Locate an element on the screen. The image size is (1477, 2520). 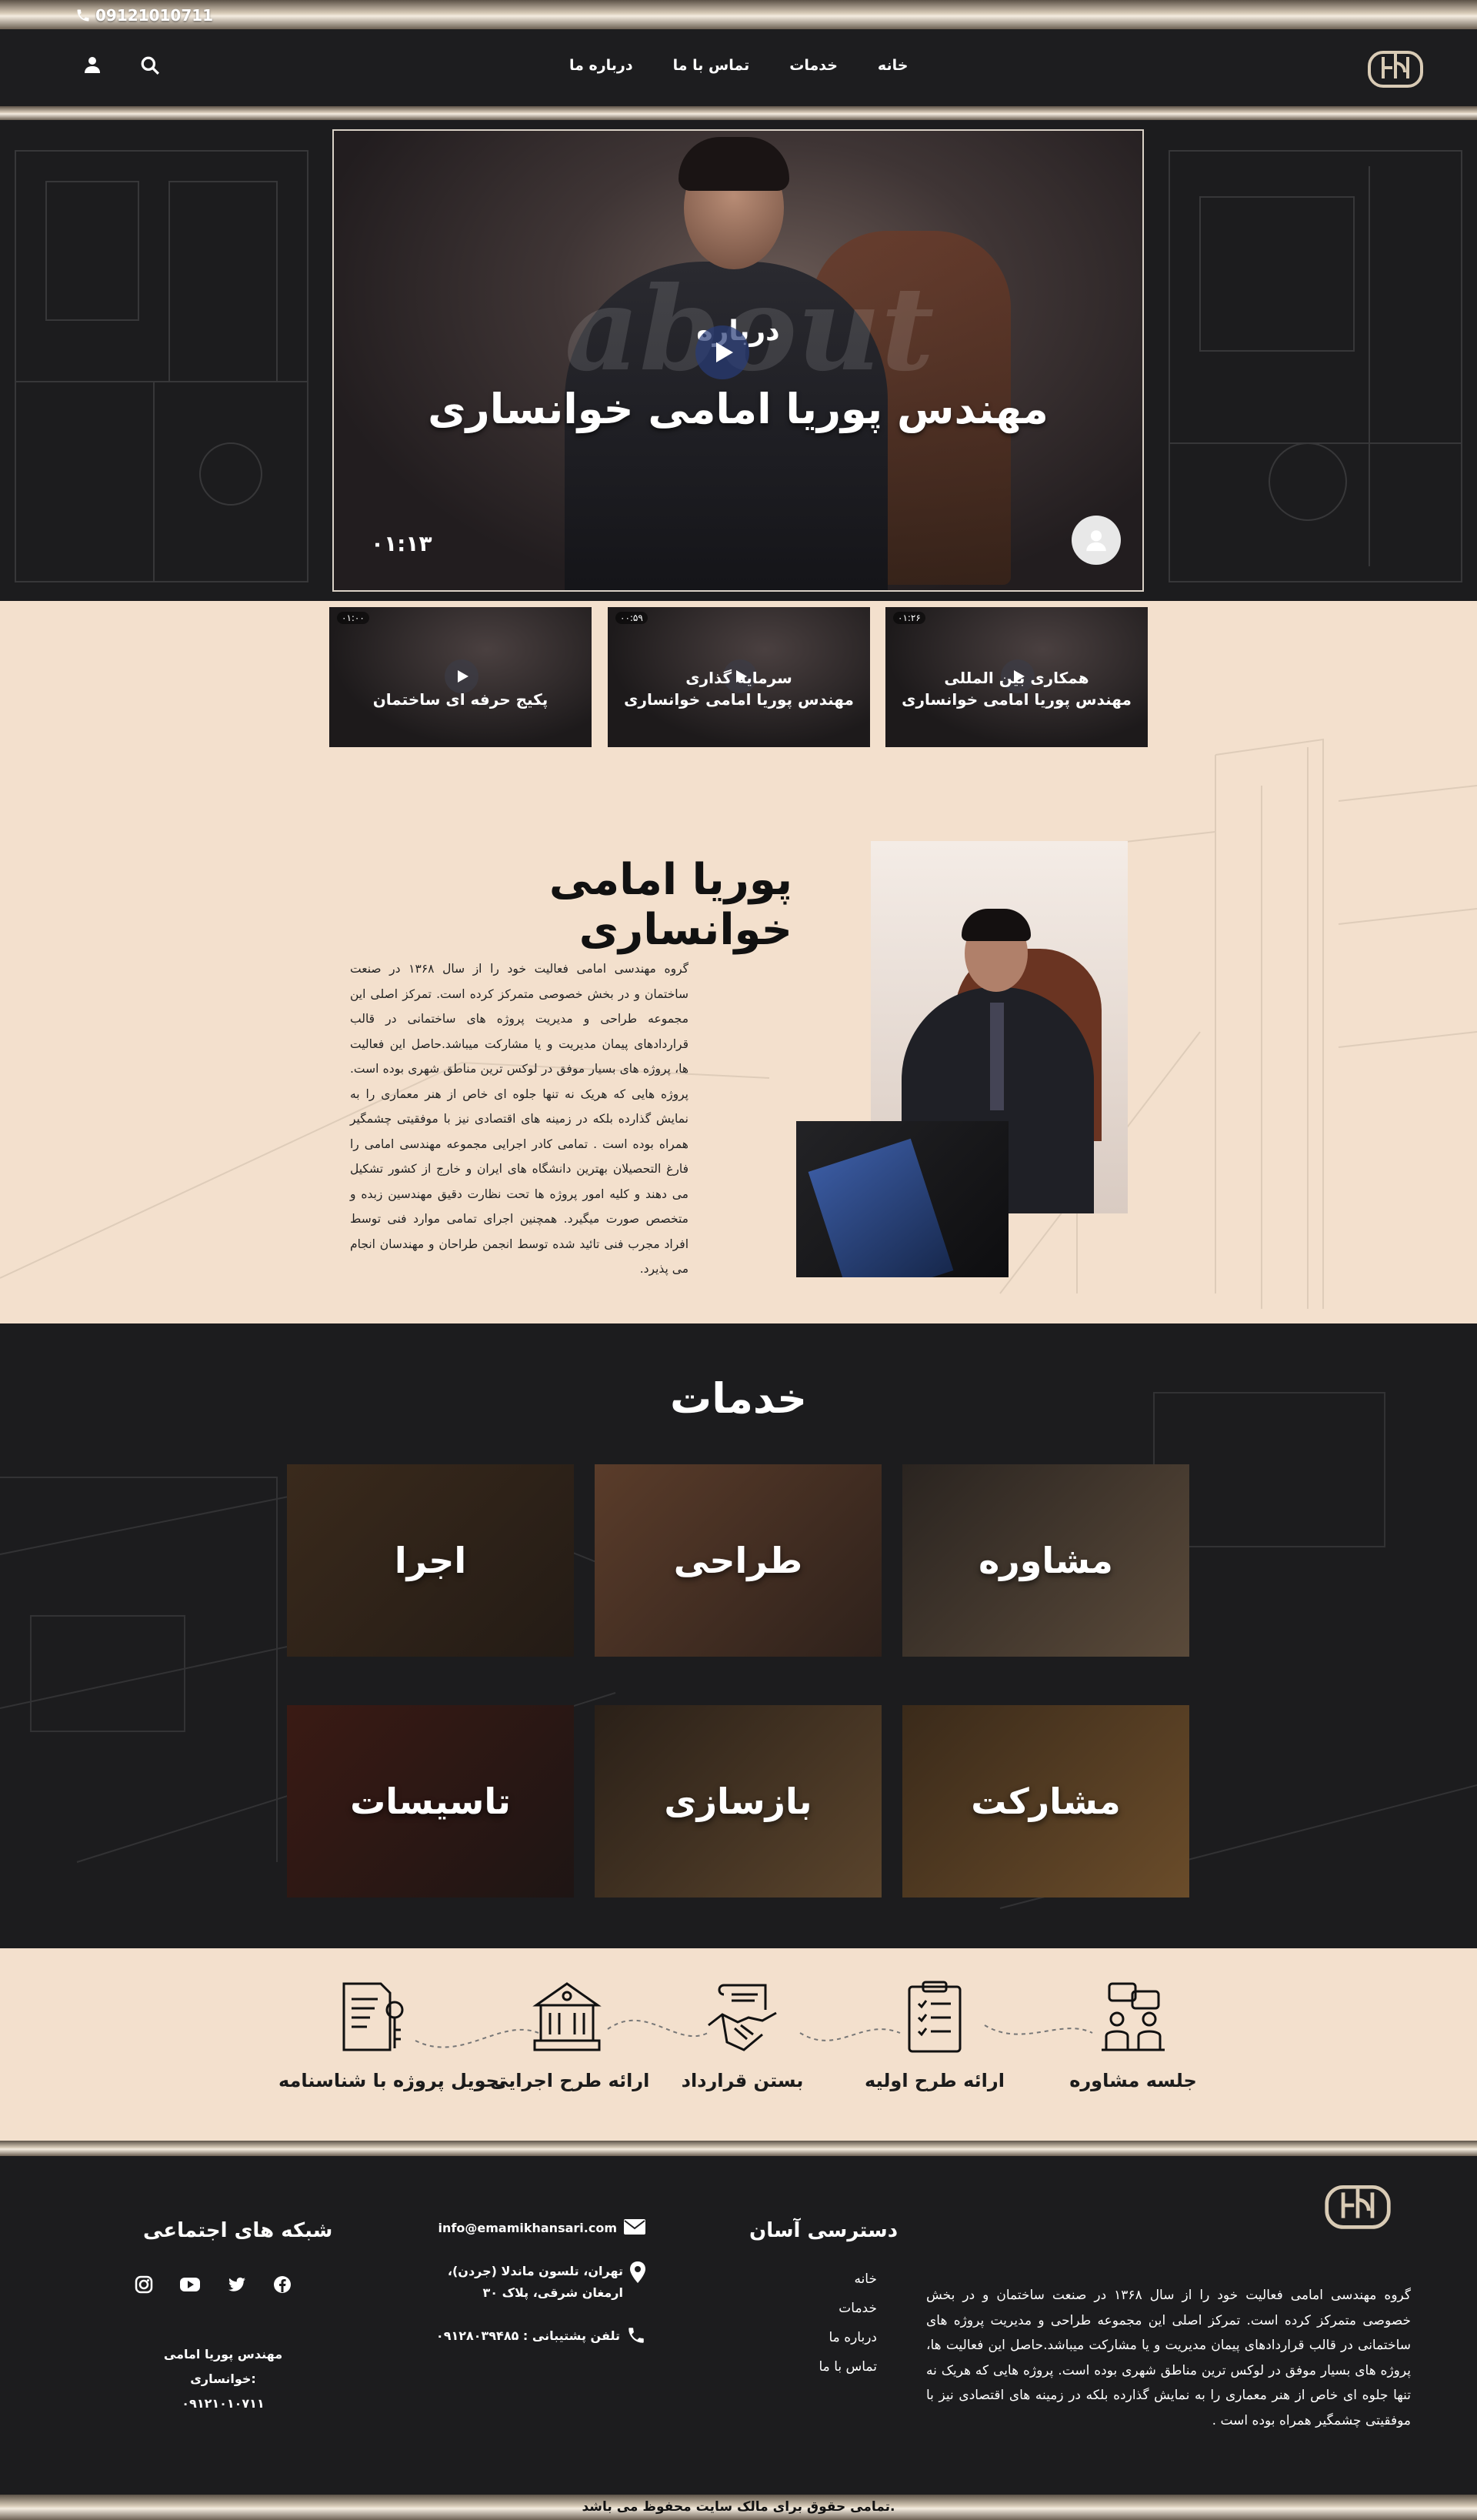
service-card-execution: اجرا is located at coordinates (430, 1560).